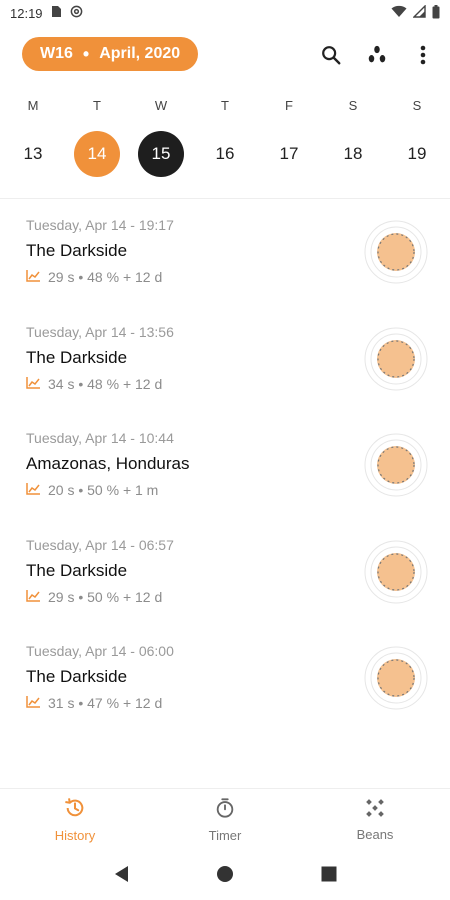  Describe the element at coordinates (289, 105) in the screenshot. I see `weekday-label: F` at that location.